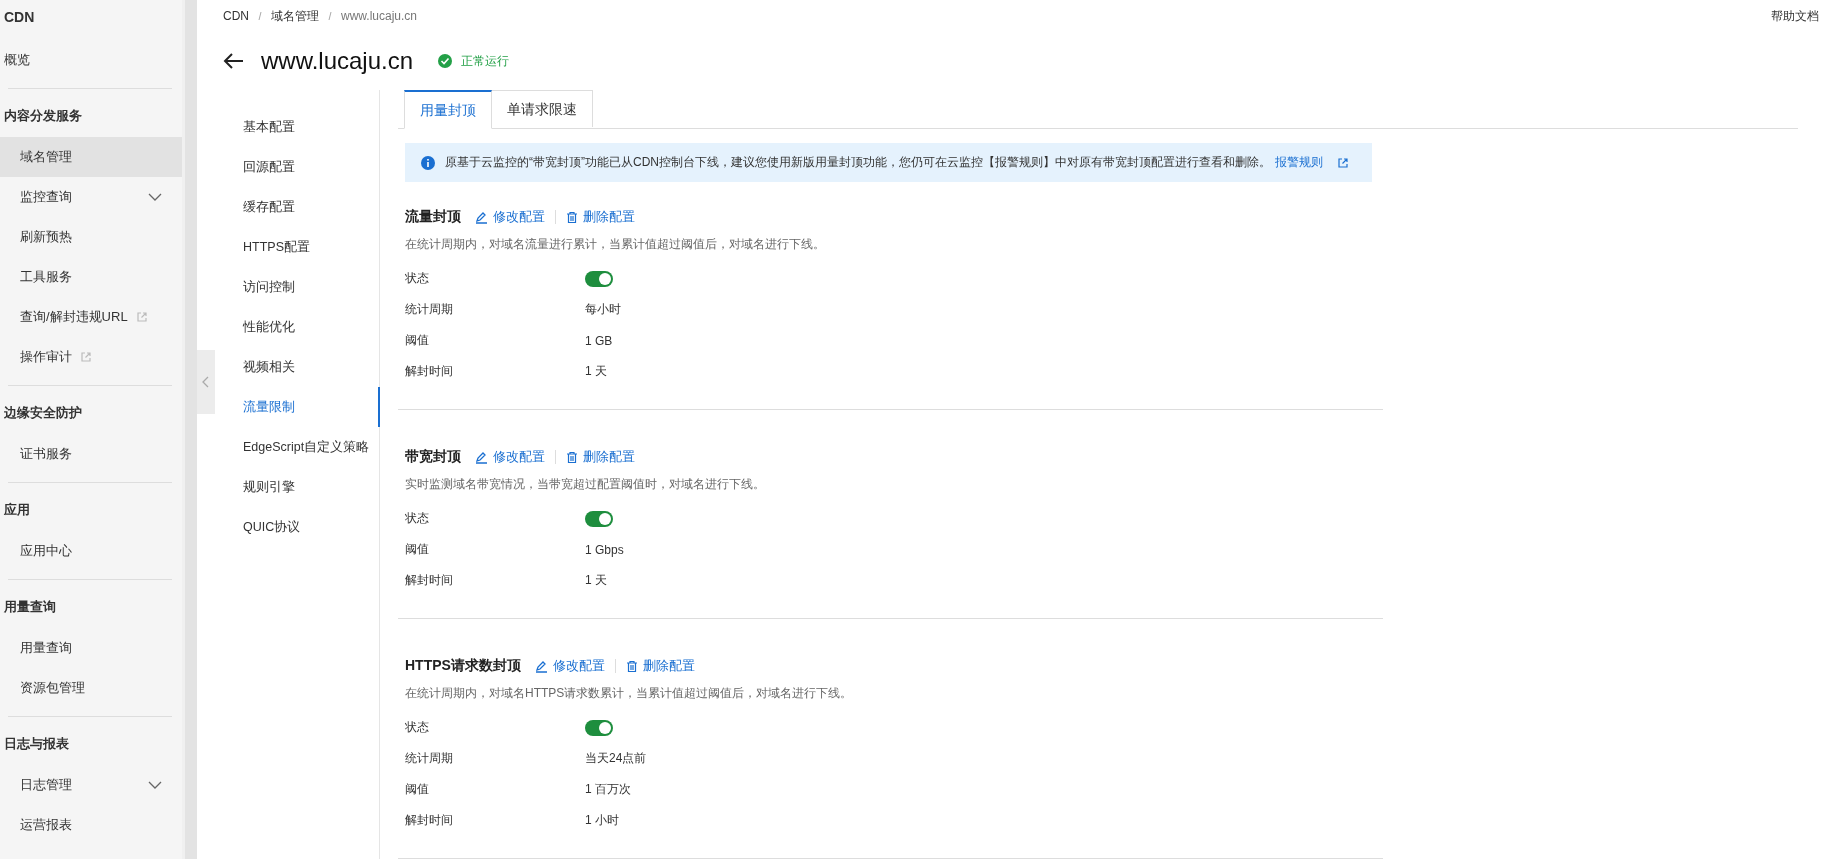 Image resolution: width=1839 pixels, height=859 pixels. Describe the element at coordinates (629, 693) in the screenshot. I see `section-description: 在统计周期内，对域名HTTPS请求数累计，当累计值超过阈值后，对域名进行下线。` at that location.